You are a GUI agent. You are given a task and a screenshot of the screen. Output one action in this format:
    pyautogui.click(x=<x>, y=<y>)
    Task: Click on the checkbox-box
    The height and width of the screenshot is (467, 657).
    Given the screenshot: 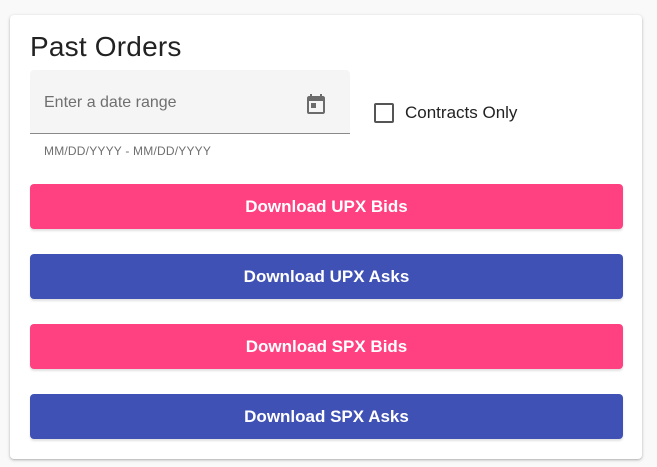 What is the action you would take?
    pyautogui.click(x=384, y=113)
    